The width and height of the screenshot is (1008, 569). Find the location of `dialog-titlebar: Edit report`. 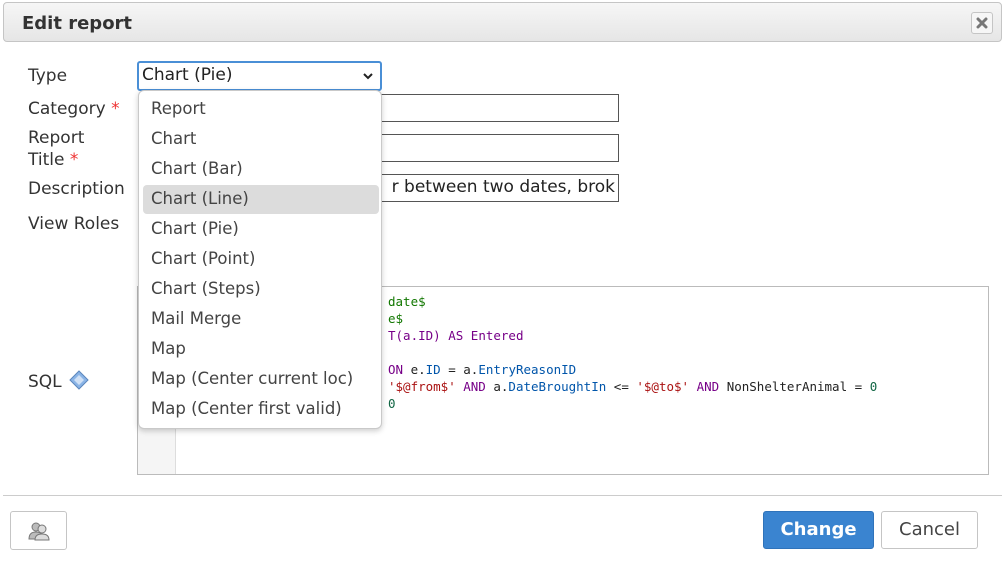

dialog-titlebar: Edit report is located at coordinates (502, 22).